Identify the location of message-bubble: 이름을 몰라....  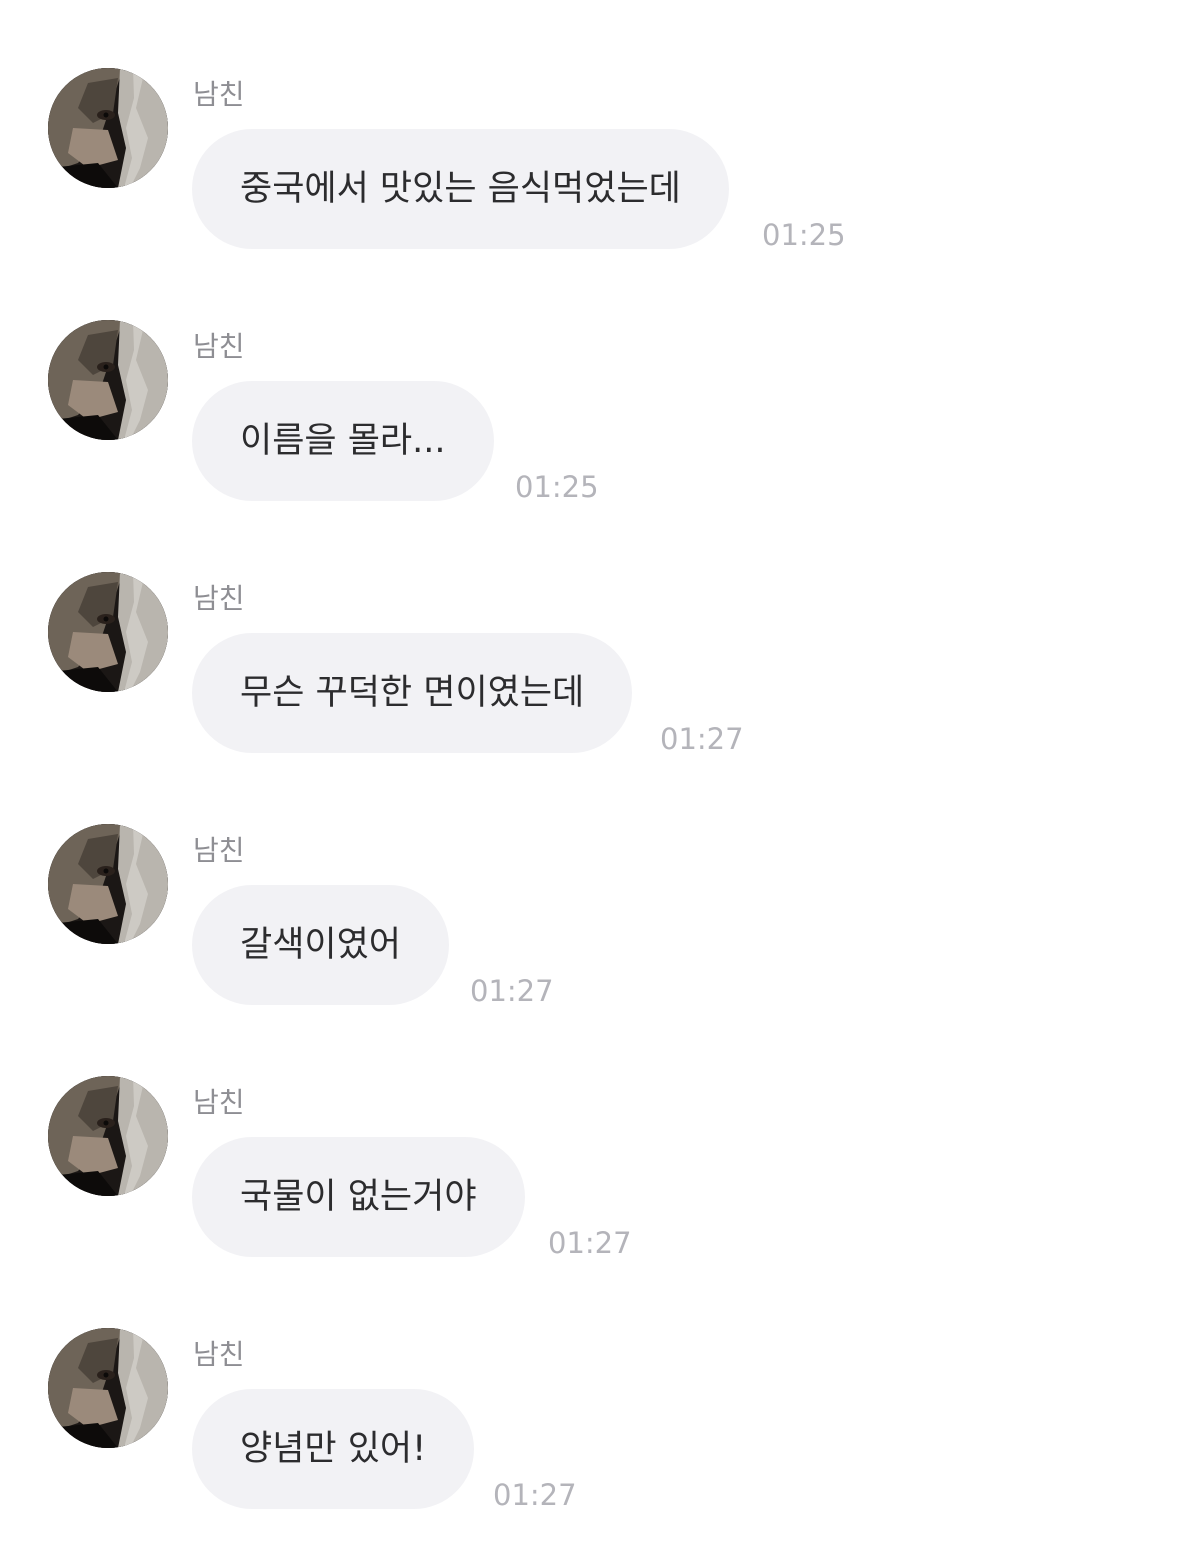
(343, 441).